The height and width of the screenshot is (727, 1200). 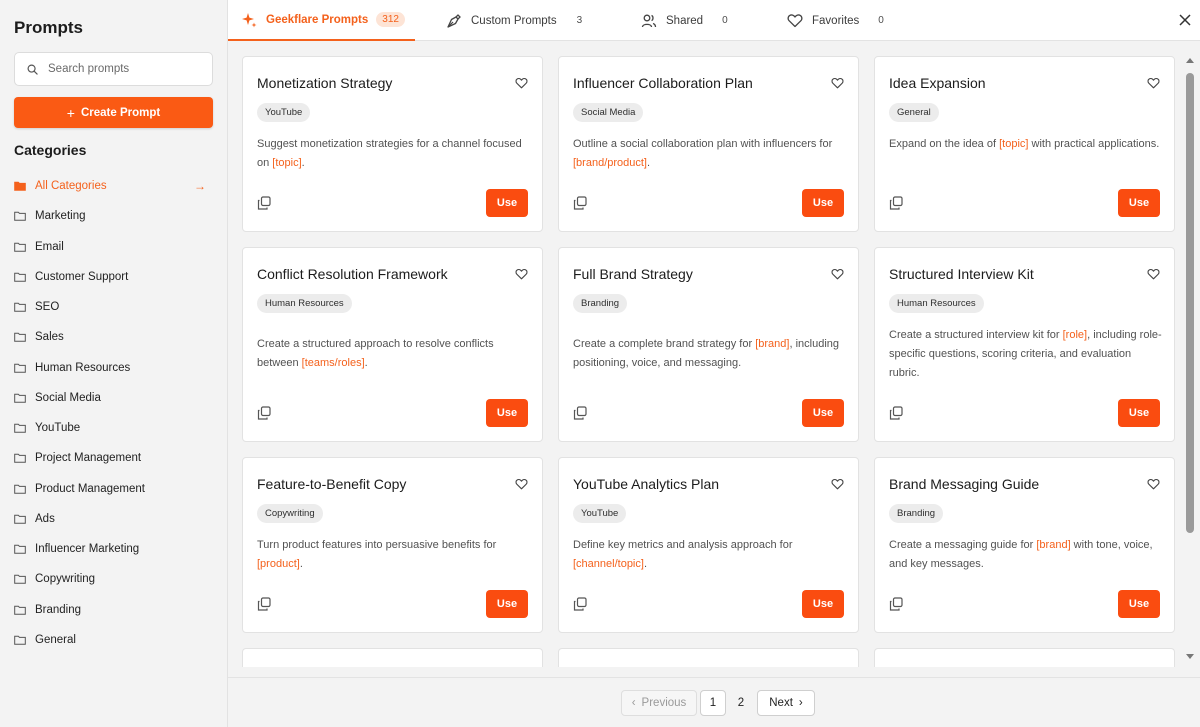 What do you see at coordinates (608, 564) in the screenshot?
I see `placeholder-variable: [channel/topic]` at bounding box center [608, 564].